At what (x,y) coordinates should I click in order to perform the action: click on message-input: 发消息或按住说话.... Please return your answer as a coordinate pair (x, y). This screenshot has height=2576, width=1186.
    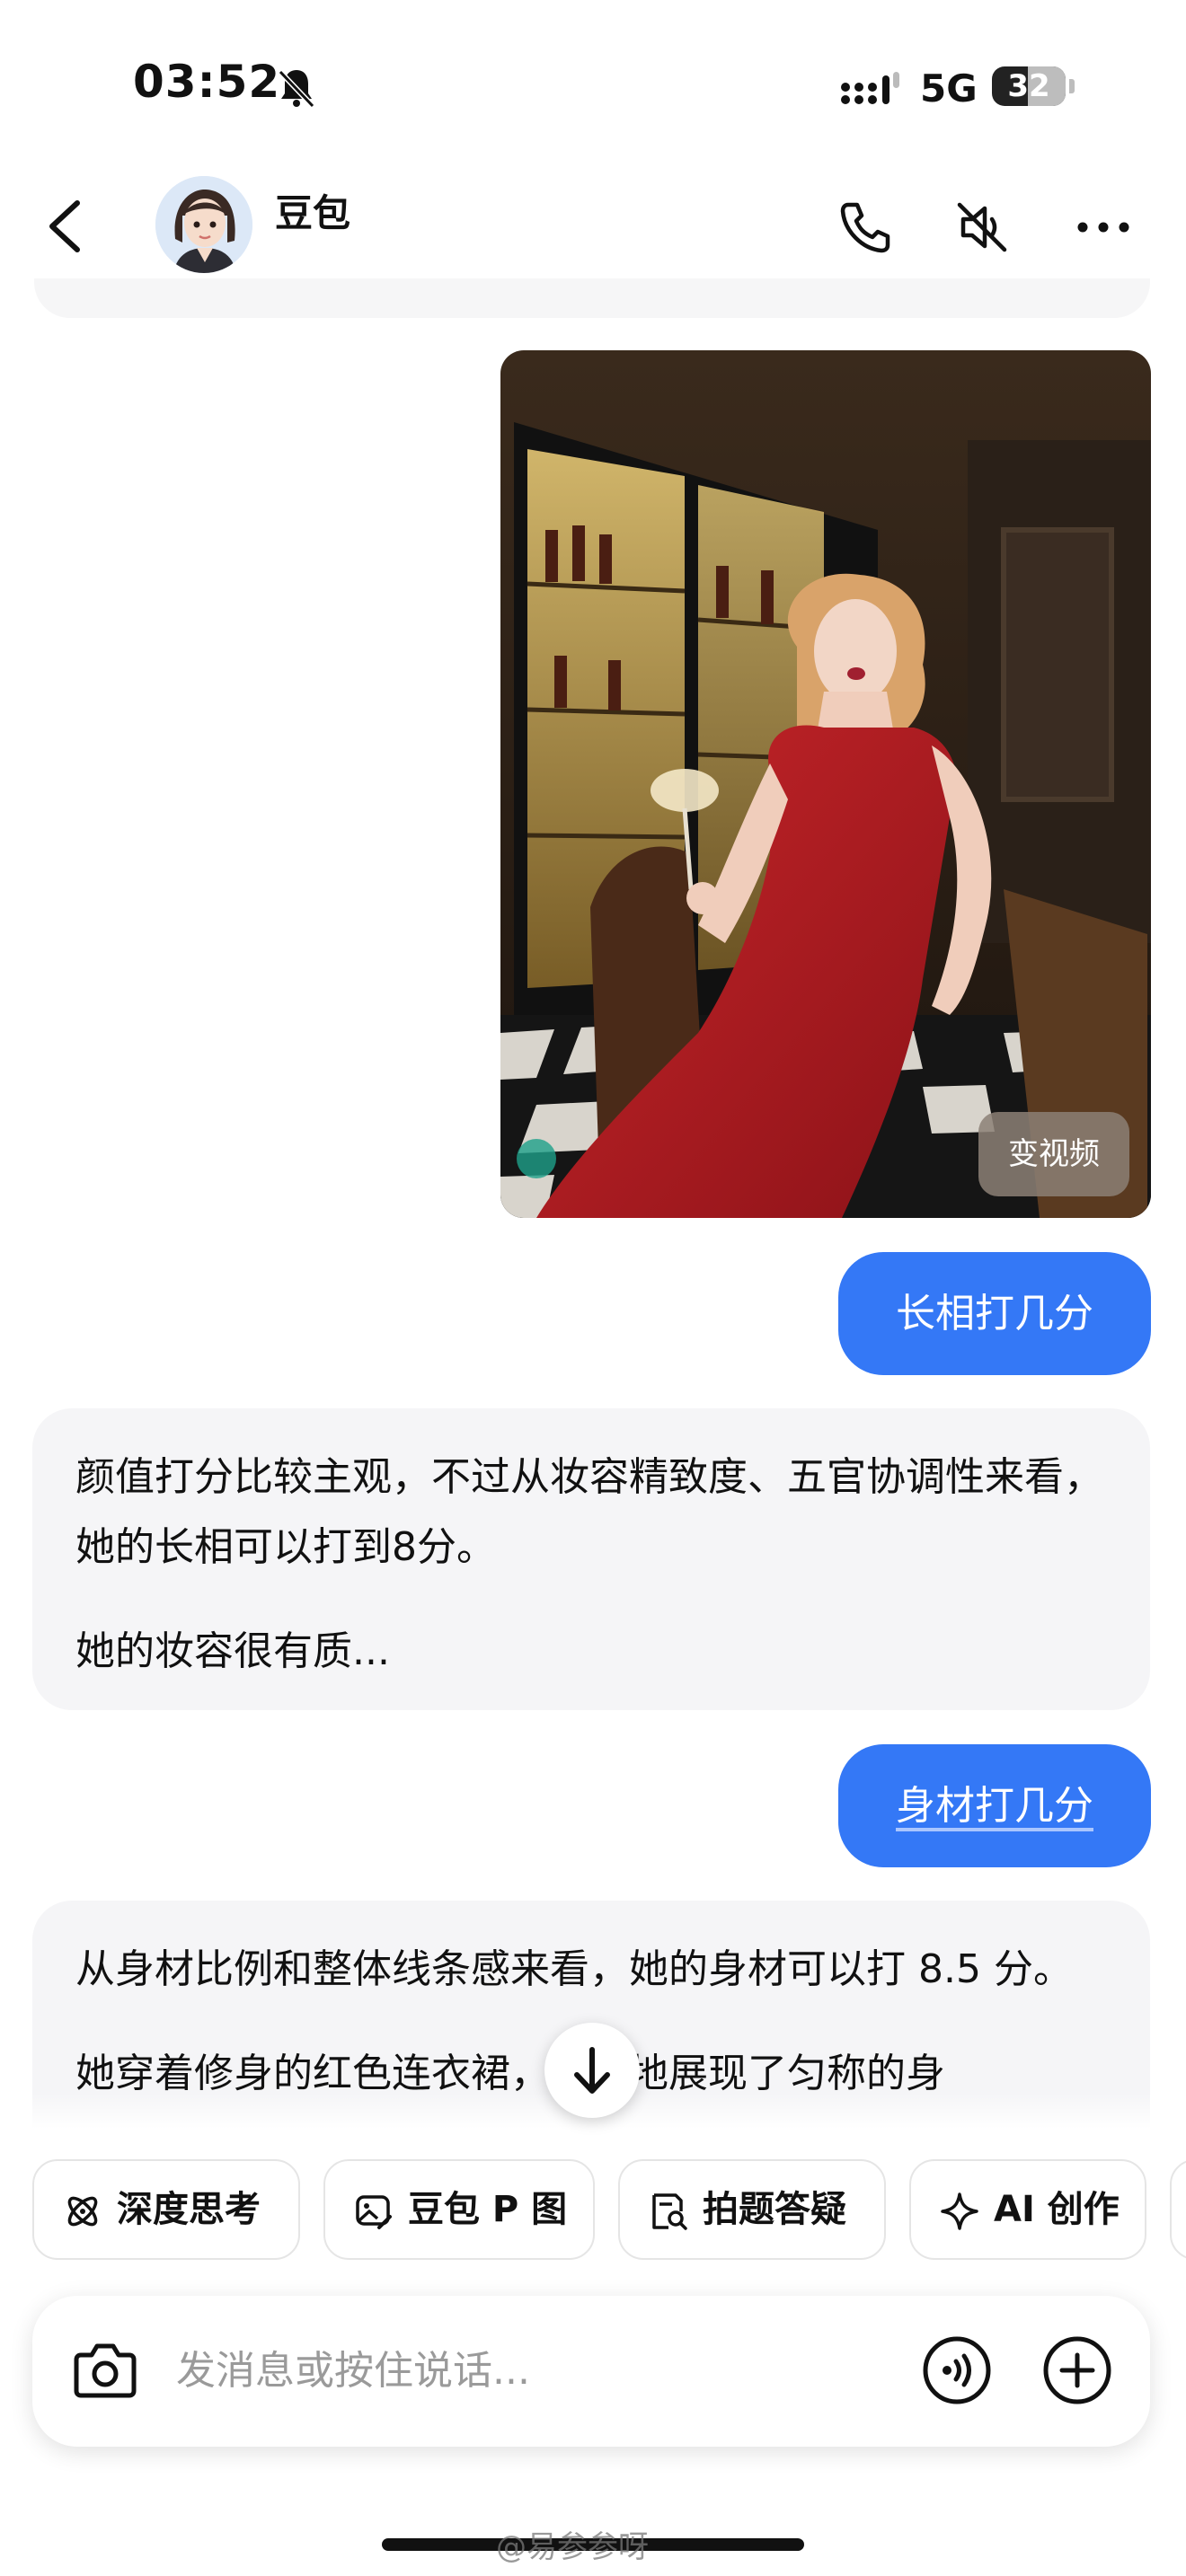
    Looking at the image, I should click on (353, 2371).